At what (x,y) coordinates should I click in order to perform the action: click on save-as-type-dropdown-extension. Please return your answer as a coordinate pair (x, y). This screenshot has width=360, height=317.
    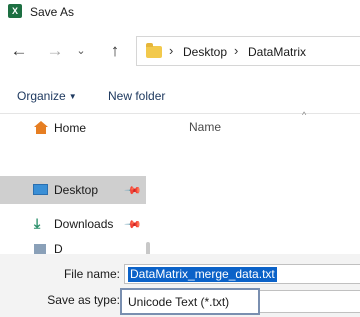
    Looking at the image, I should click on (310, 301).